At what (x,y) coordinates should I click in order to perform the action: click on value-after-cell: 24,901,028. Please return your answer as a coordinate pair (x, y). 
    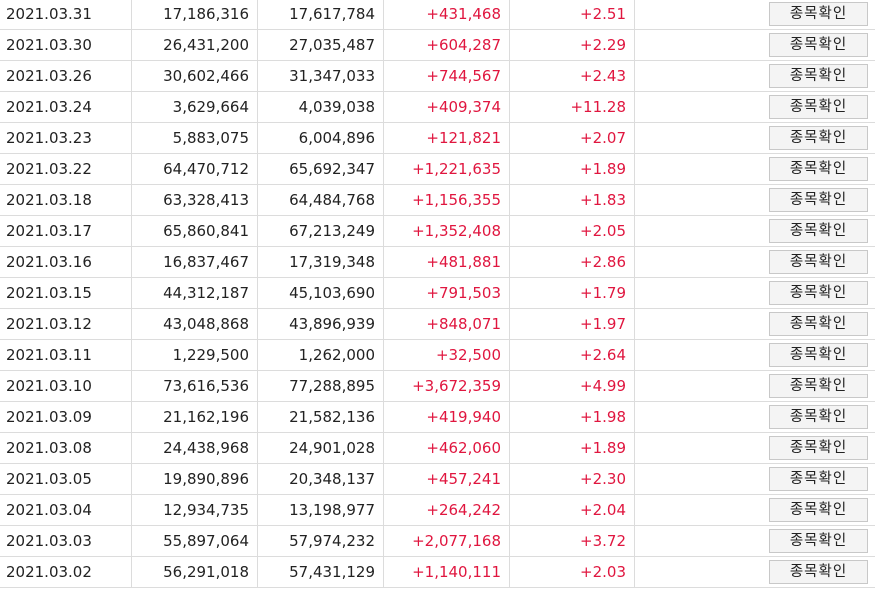
    Looking at the image, I should click on (320, 448).